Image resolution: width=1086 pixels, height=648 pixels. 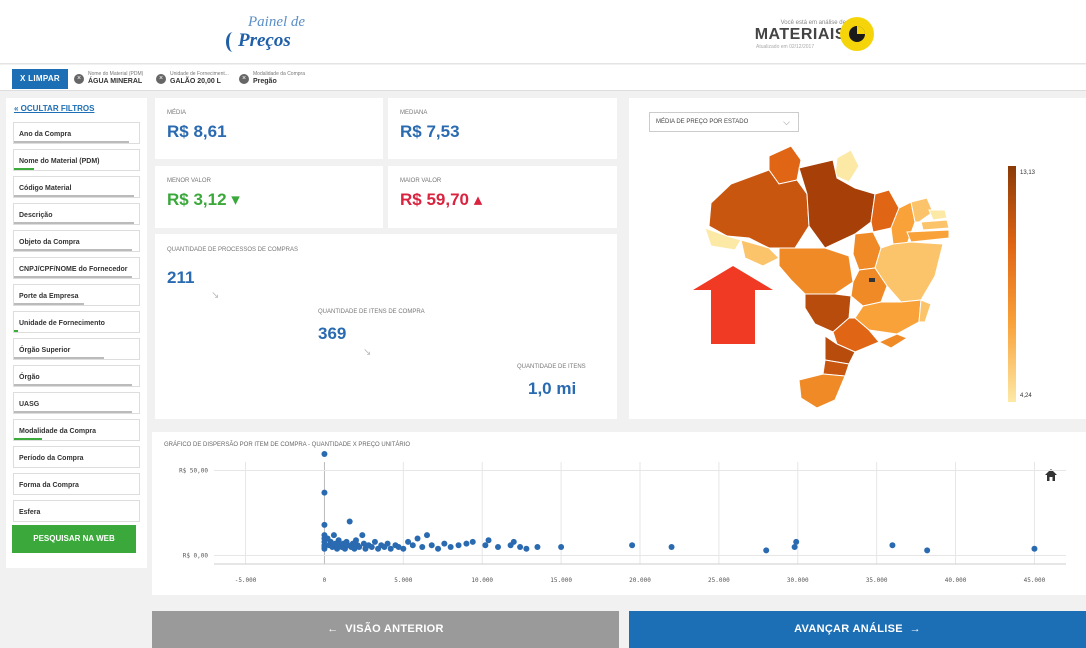 I want to click on itens-compra-label: QUANTIDADE DE ITENS DE COMPRA, so click(x=371, y=312).